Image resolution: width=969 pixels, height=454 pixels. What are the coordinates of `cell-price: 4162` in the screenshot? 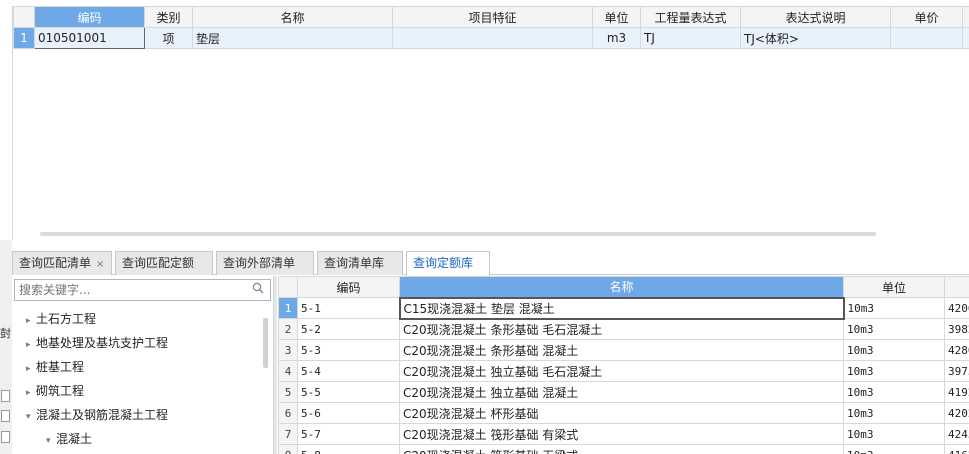 It's located at (956, 449).